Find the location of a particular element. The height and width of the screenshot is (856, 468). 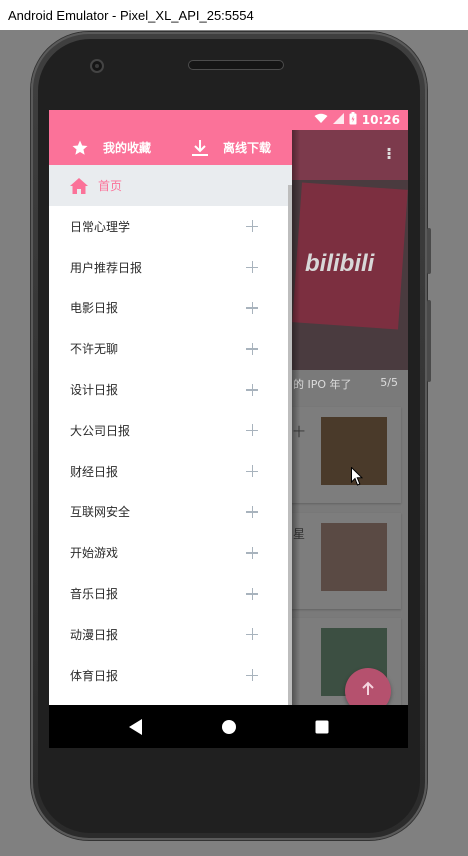

drawer-item-label: 日常心理学 is located at coordinates (100, 226).